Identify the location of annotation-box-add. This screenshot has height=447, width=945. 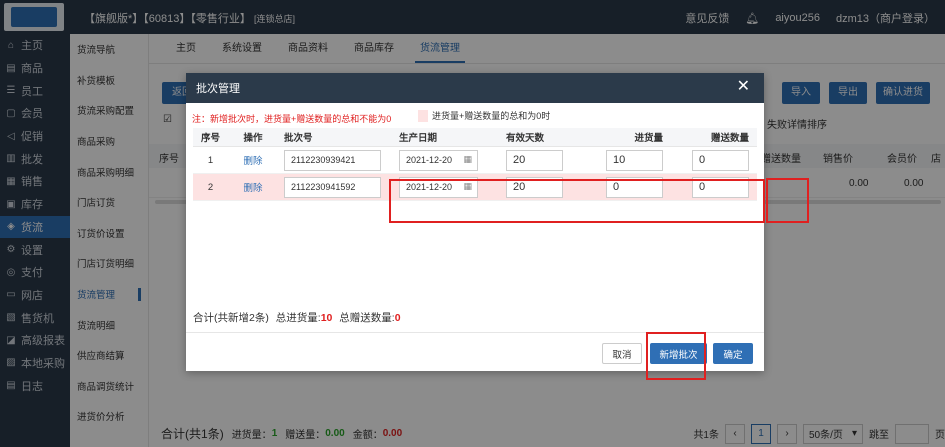
(676, 356).